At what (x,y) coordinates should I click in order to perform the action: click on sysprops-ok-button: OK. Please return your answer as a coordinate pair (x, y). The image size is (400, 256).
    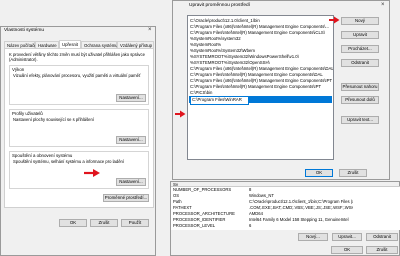
    Looking at the image, I should click on (73, 223).